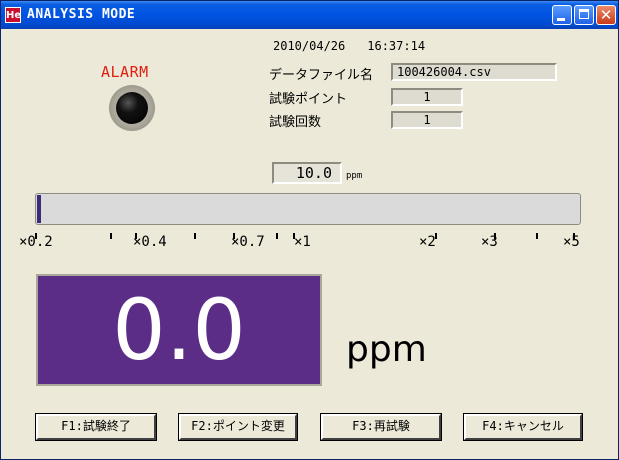  What do you see at coordinates (386, 349) in the screenshot?
I see `reading-unit: ppm` at bounding box center [386, 349].